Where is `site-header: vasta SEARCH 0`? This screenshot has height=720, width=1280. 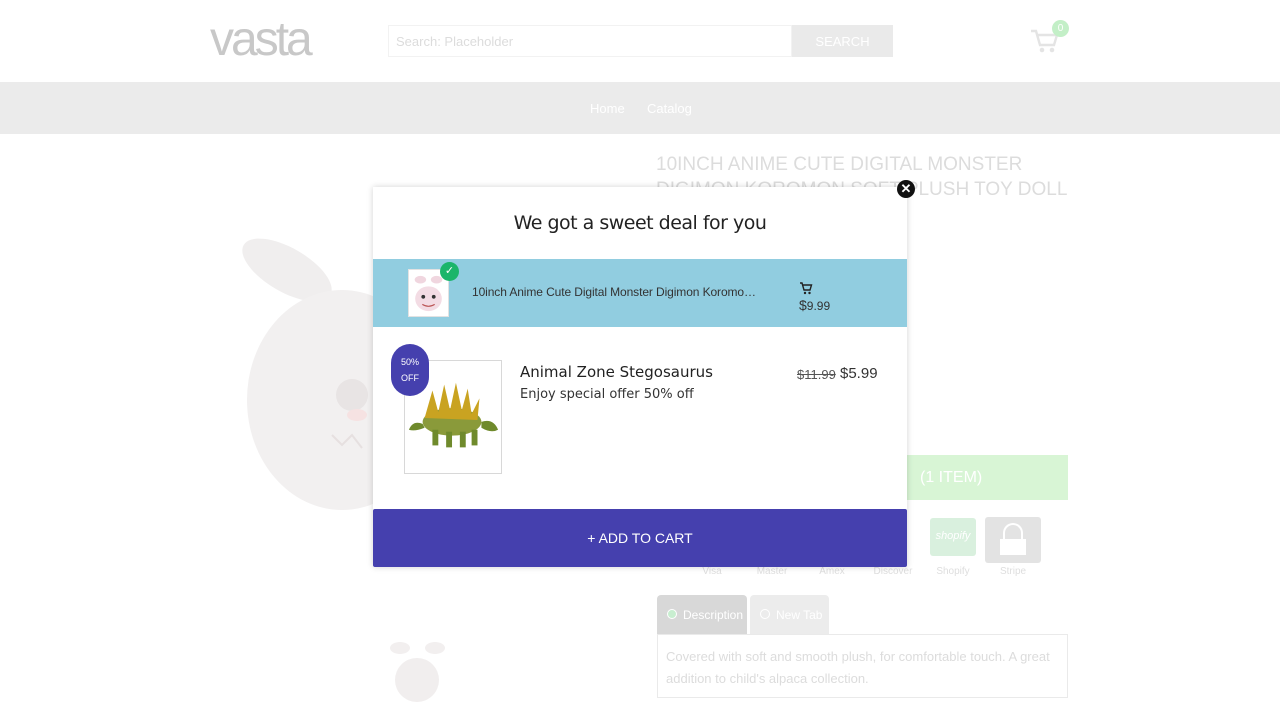
site-header: vasta SEARCH 0 is located at coordinates (640, 41).